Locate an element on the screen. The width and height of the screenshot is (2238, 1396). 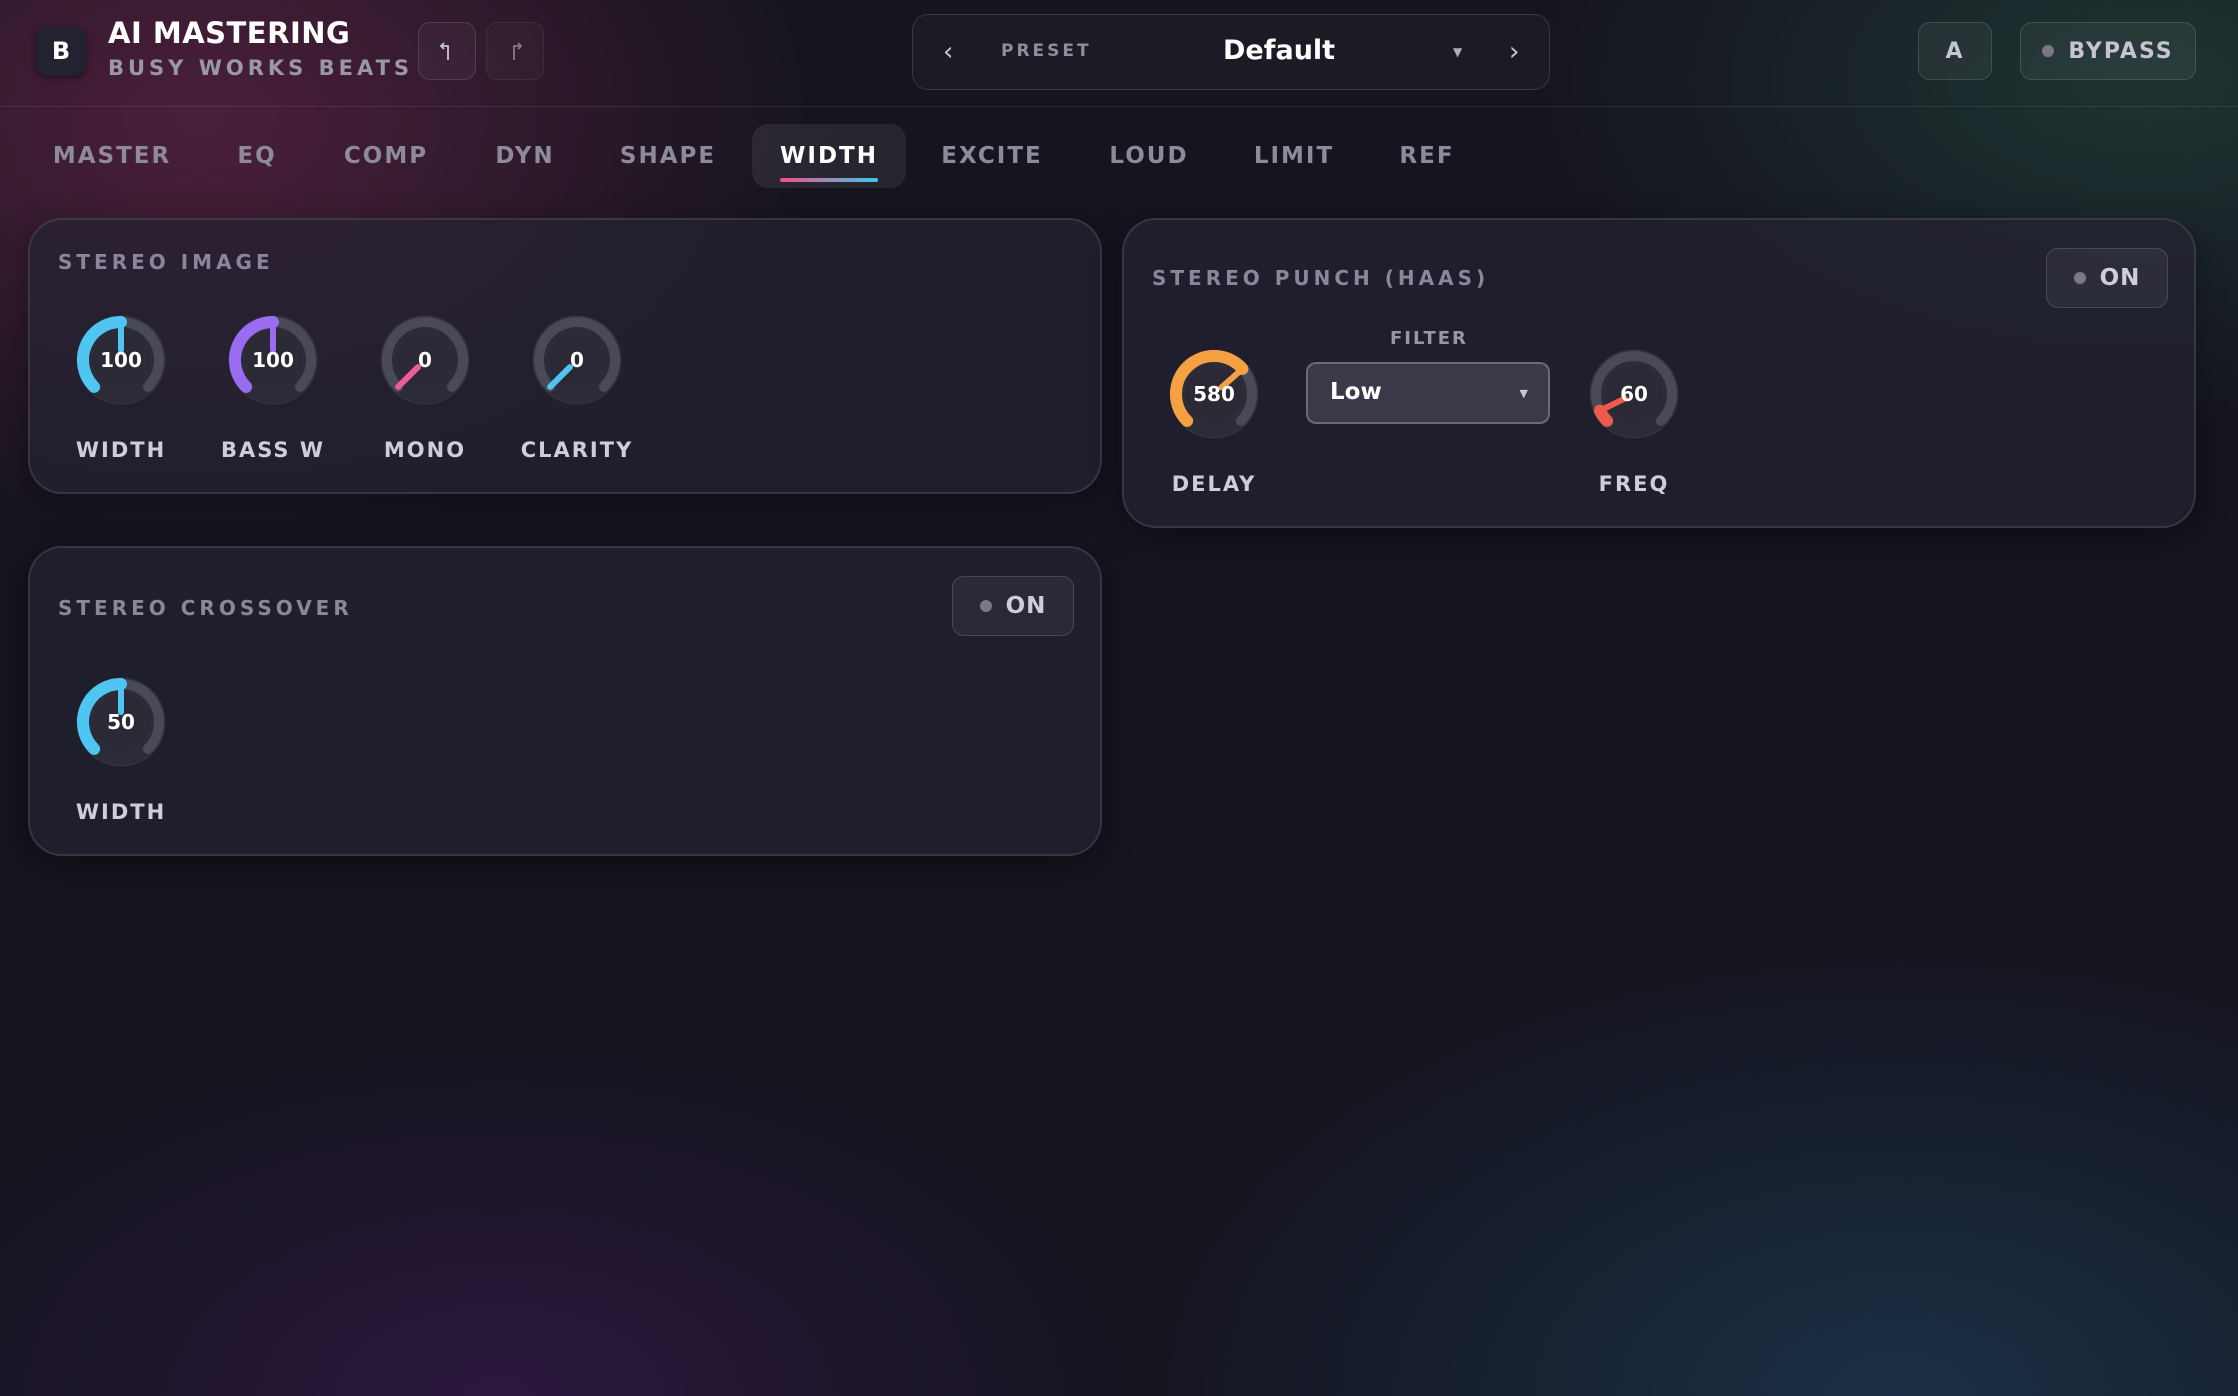
tab-label: DYN is located at coordinates (525, 156).